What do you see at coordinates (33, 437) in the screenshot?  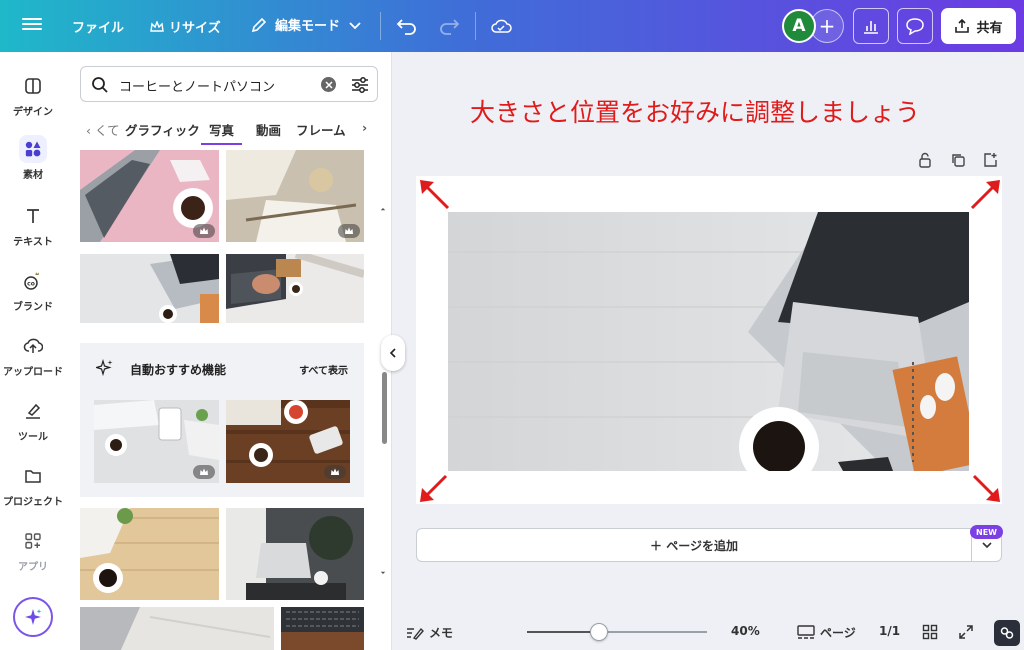 I see `rail-label: ツール` at bounding box center [33, 437].